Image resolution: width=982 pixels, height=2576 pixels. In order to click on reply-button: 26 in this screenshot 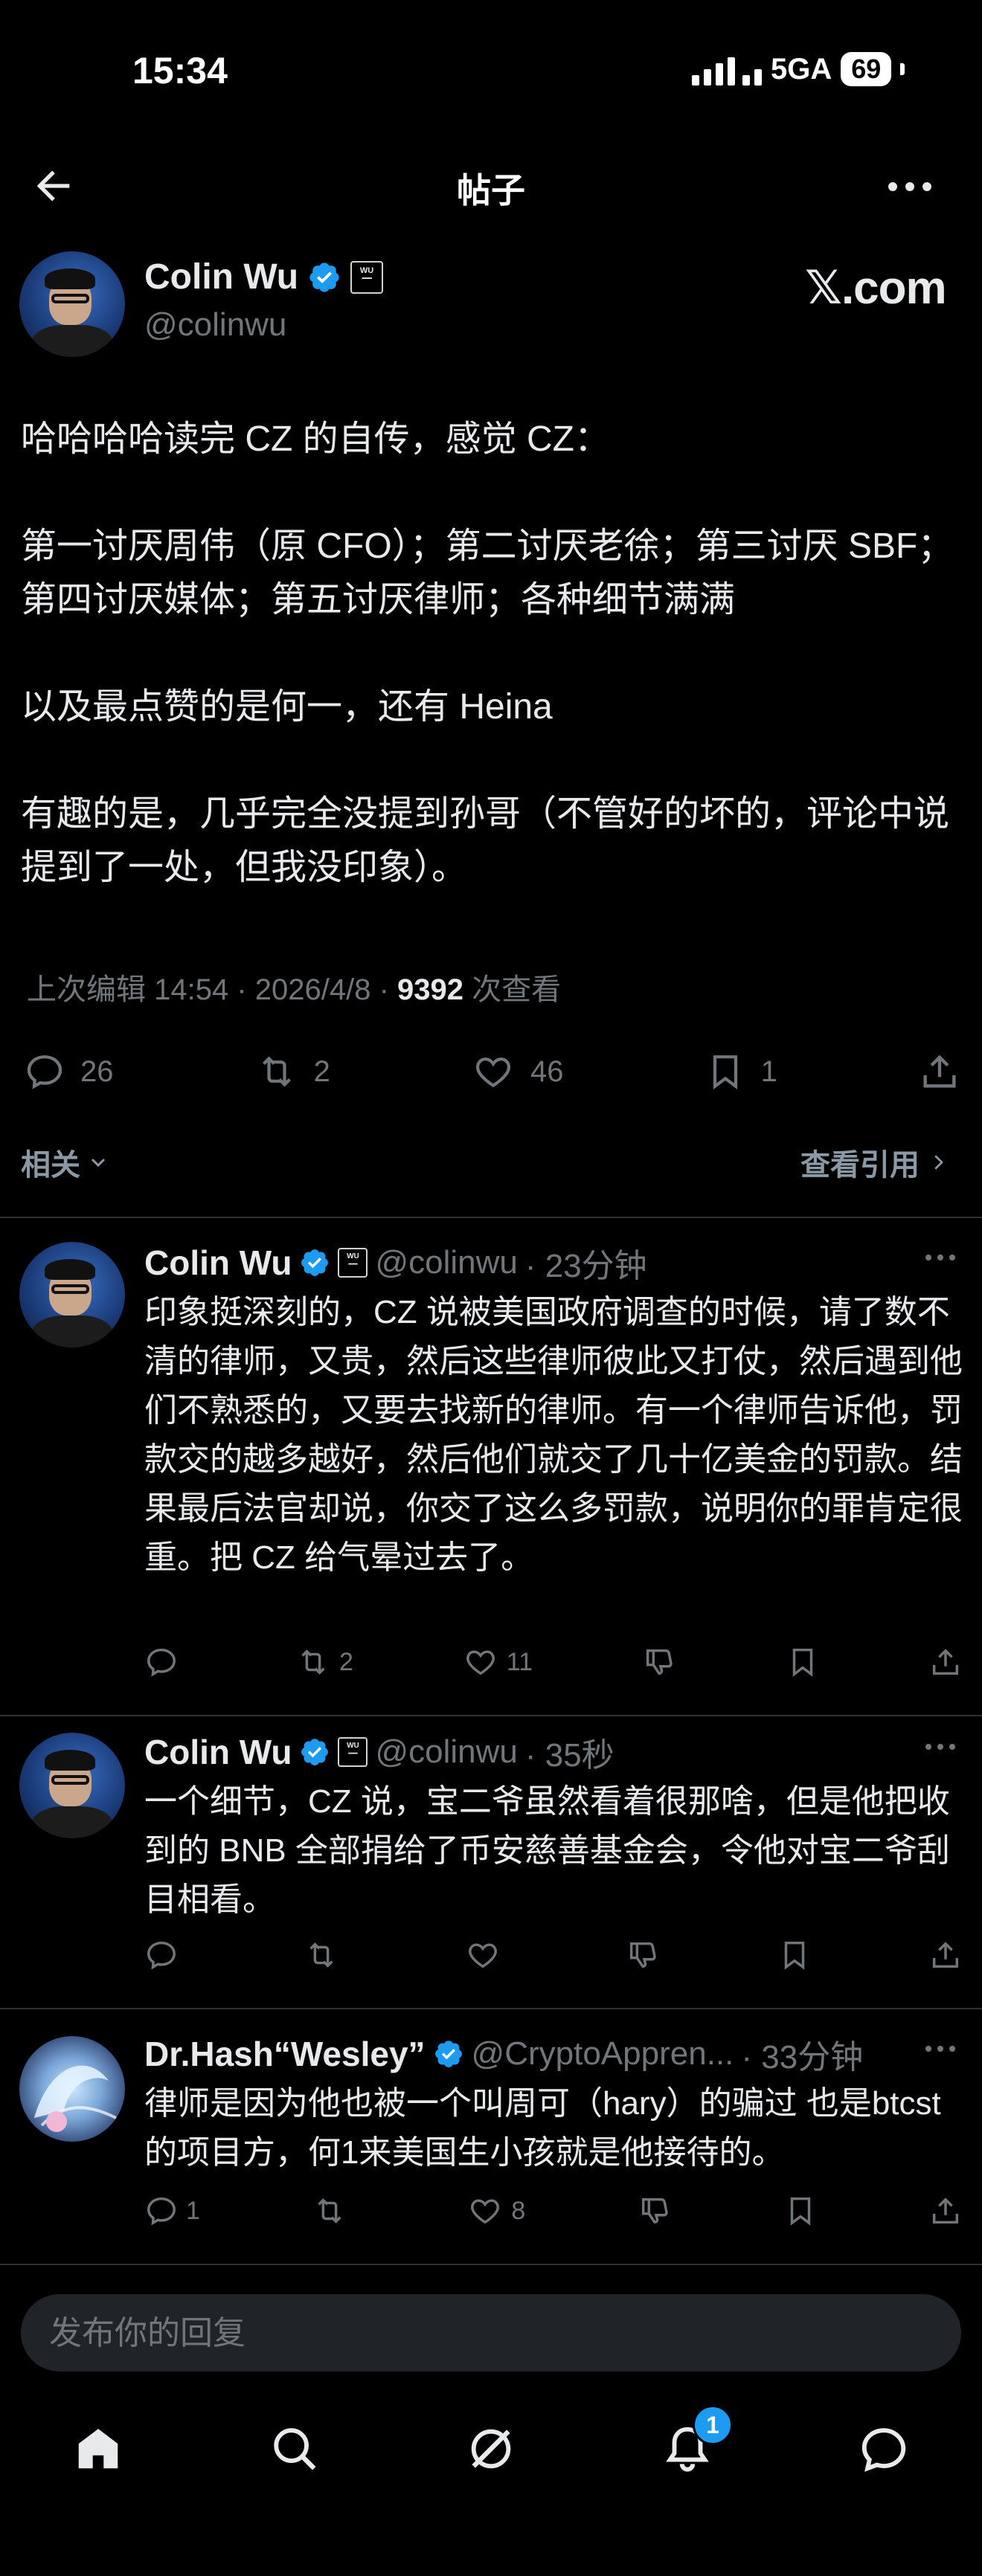, I will do `click(69, 1071)`.